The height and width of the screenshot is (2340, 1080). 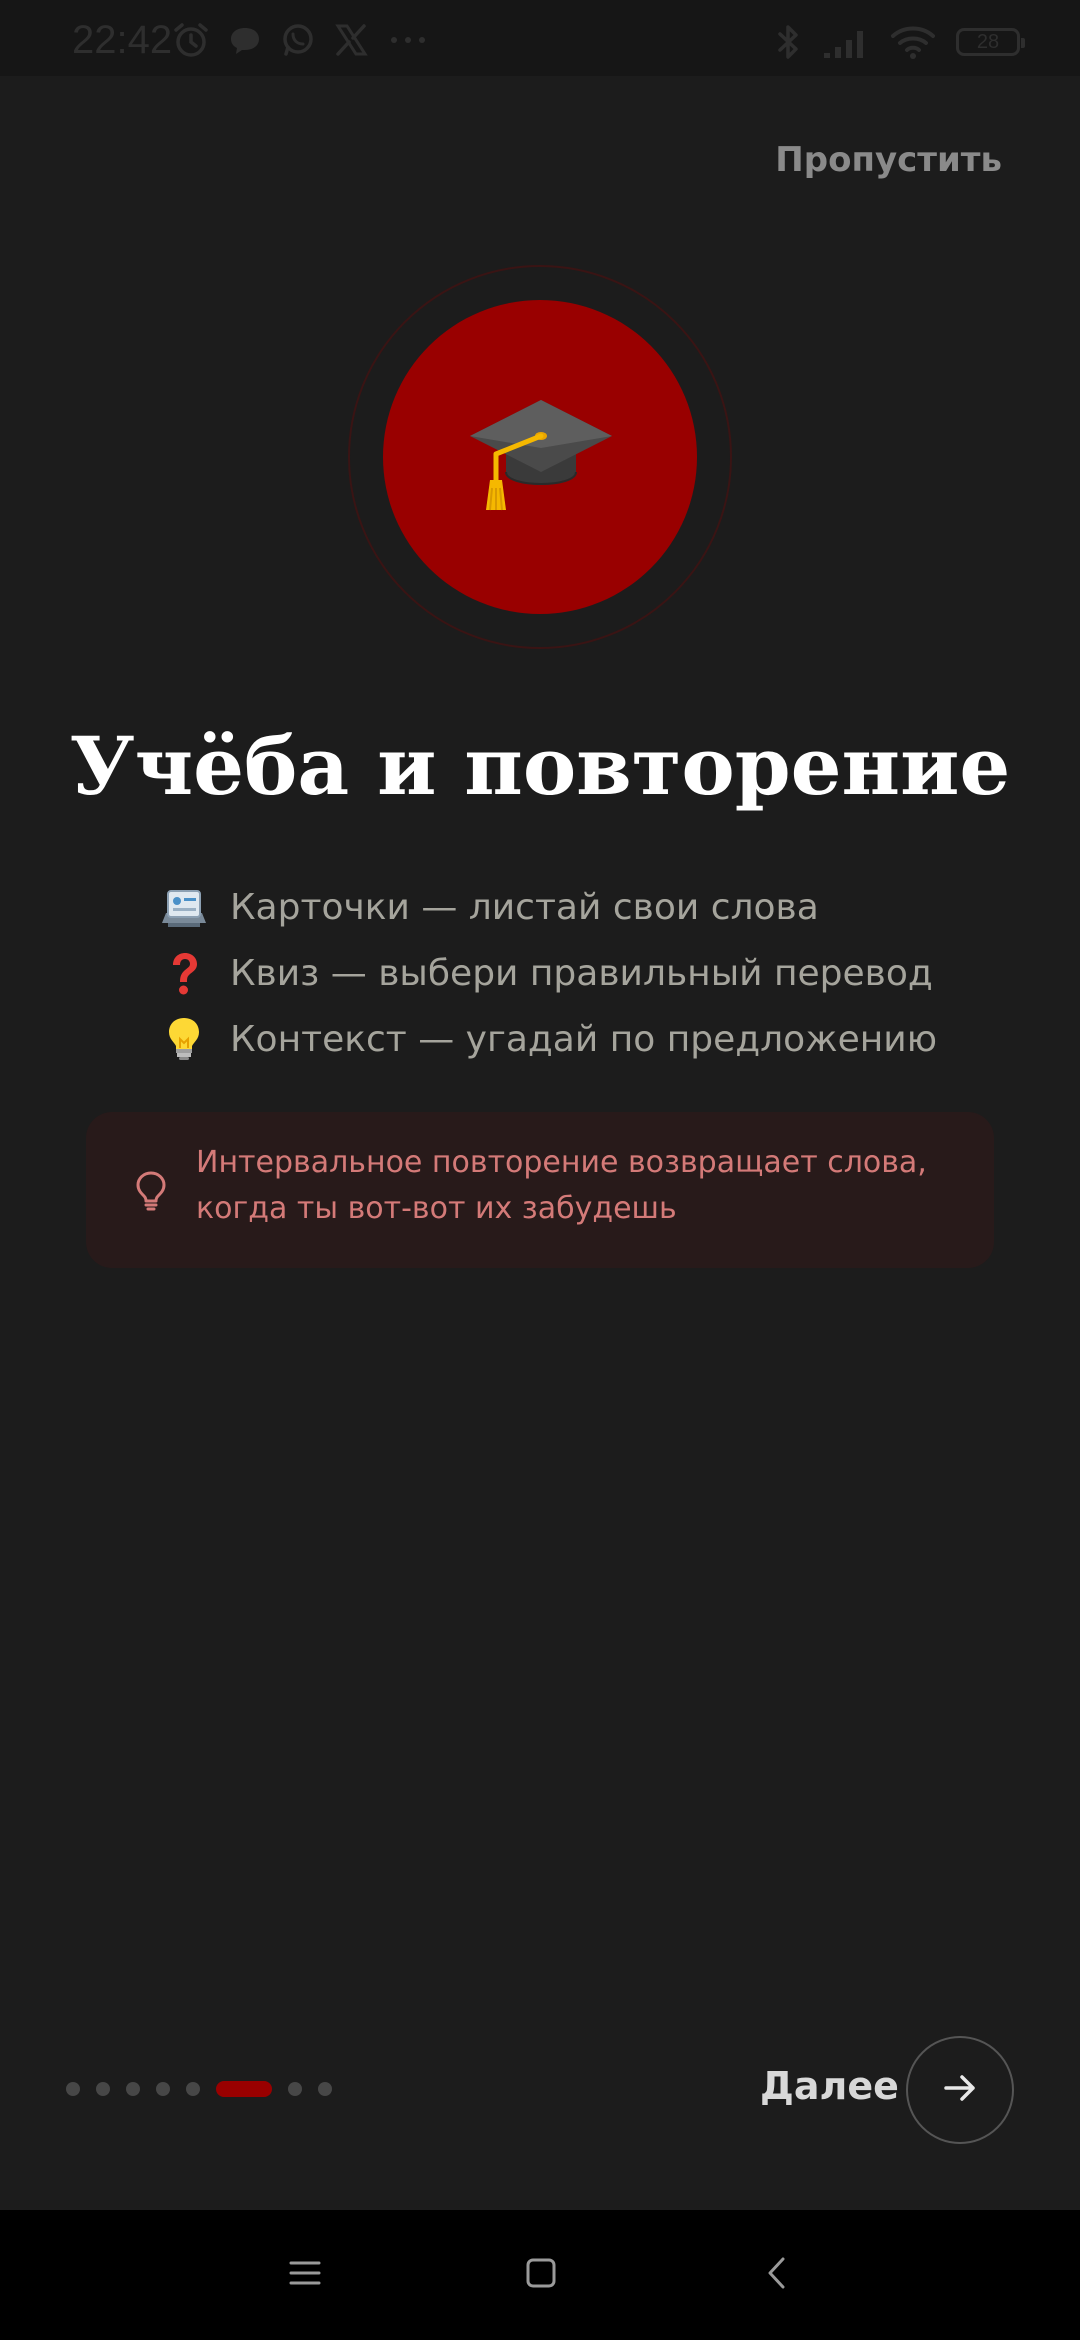 I want to click on status-system-icons: 28, so click(x=900, y=42).